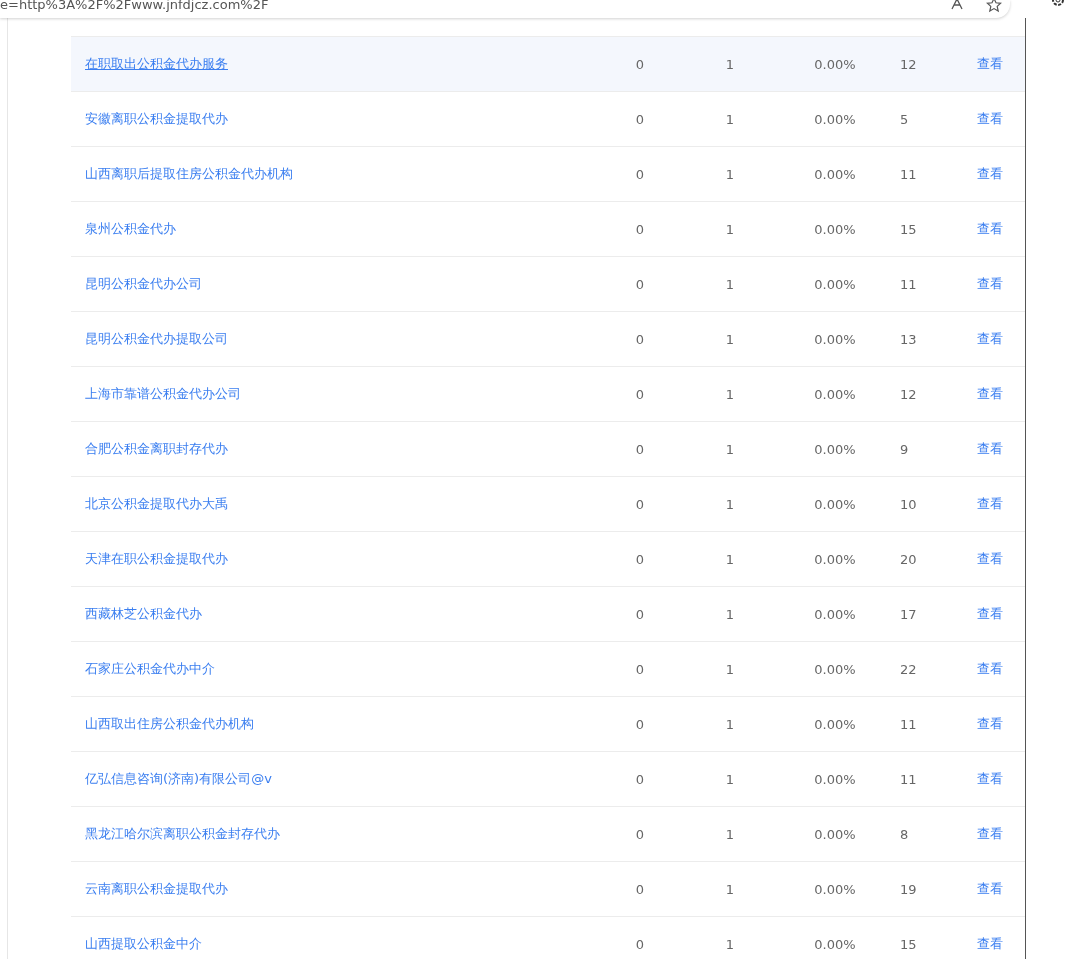 This screenshot has width=1073, height=959. I want to click on table-cell: 5, so click(904, 119).